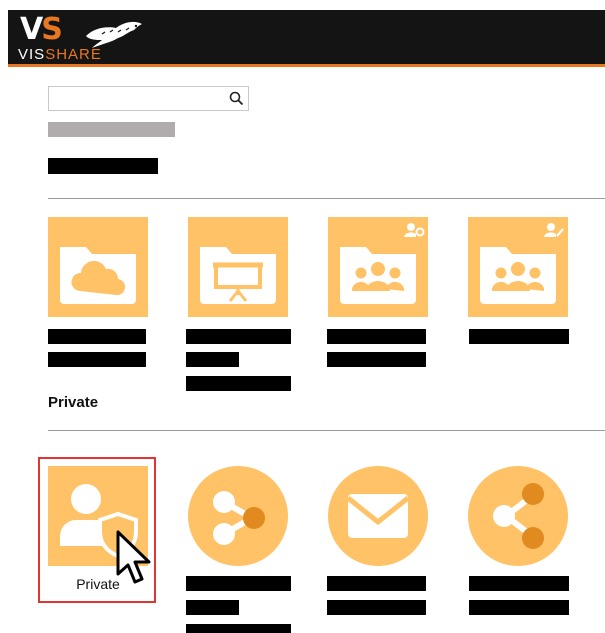 The height and width of the screenshot is (633, 605). What do you see at coordinates (73, 402) in the screenshot?
I see `section-title-private: Private` at bounding box center [73, 402].